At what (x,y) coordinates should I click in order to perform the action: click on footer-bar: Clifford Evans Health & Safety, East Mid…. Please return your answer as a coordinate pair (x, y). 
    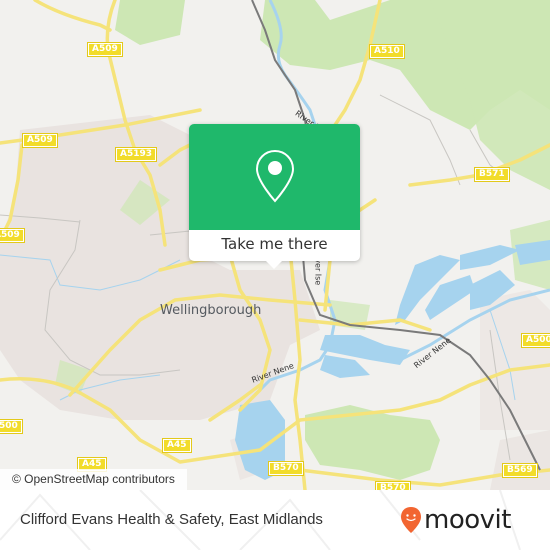
    Looking at the image, I should click on (275, 520).